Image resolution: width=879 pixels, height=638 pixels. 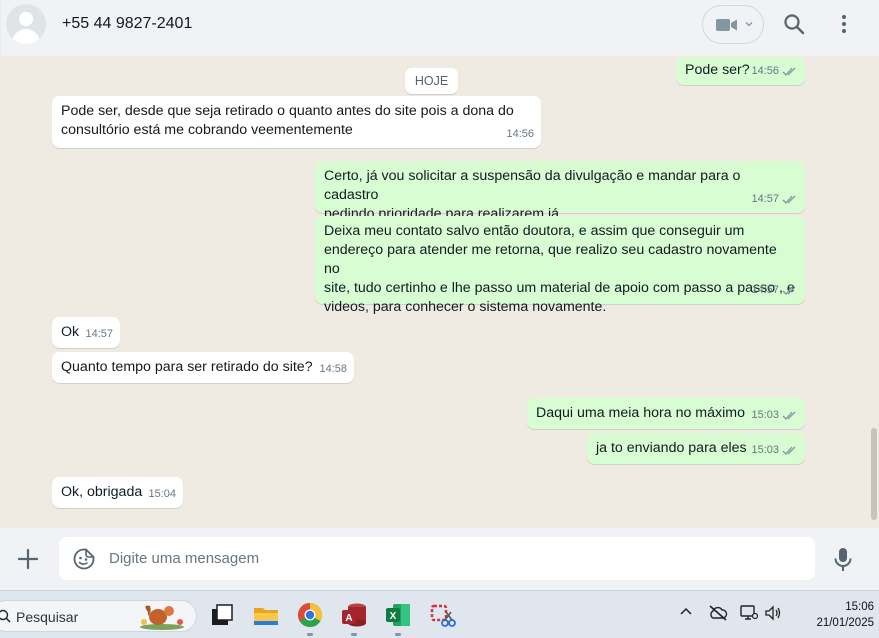 What do you see at coordinates (127, 24) in the screenshot?
I see `contact-name: +55 44 9827-2401` at bounding box center [127, 24].